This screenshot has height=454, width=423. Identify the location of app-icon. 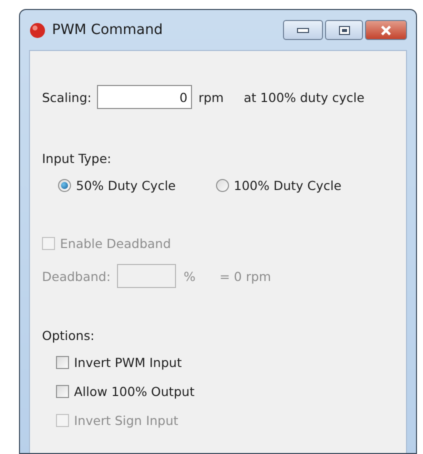
(37, 30).